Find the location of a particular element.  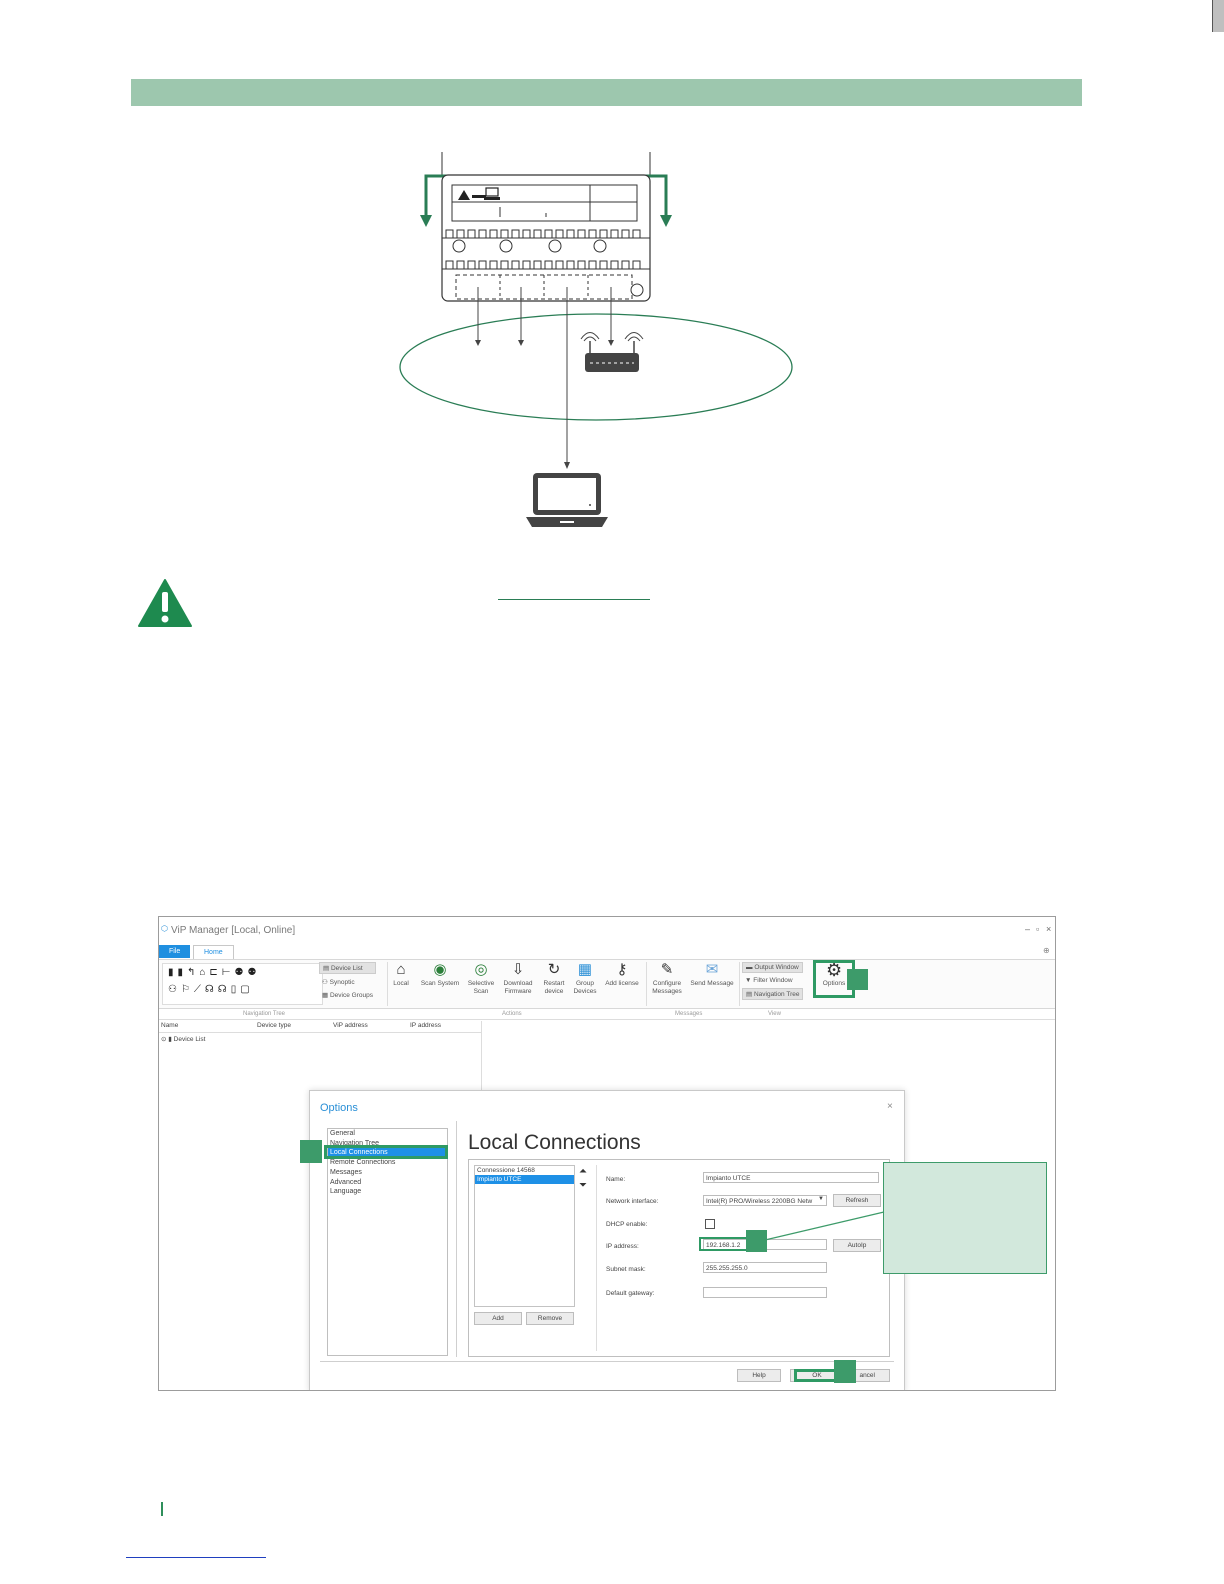

view-list: ▤ Device List ⚇ Synoptic ▦ Device Groups is located at coordinates (347, 981).